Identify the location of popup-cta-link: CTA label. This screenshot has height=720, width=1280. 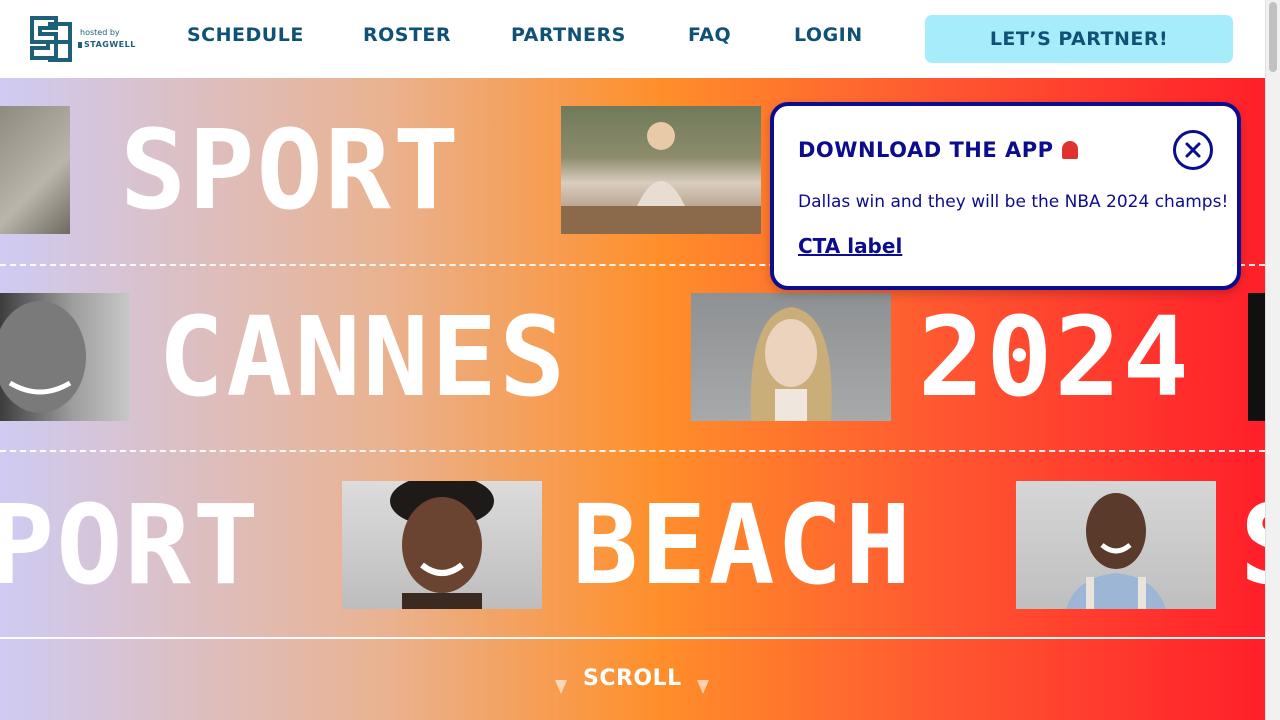
(850, 246).